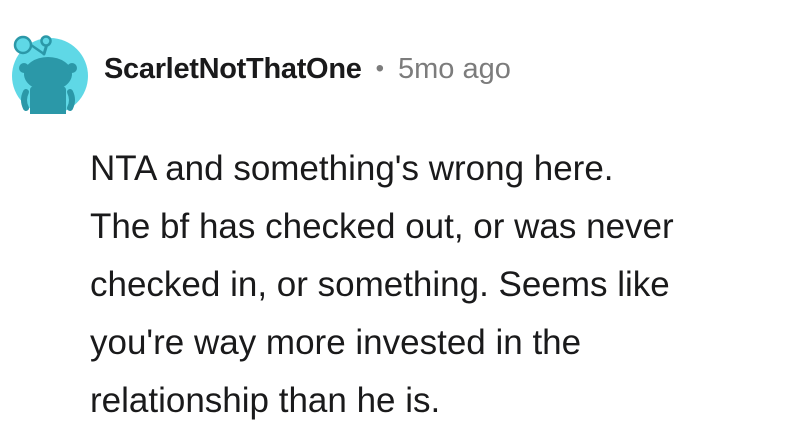  What do you see at coordinates (233, 69) in the screenshot?
I see `author-username: ScarletNotThatOne` at bounding box center [233, 69].